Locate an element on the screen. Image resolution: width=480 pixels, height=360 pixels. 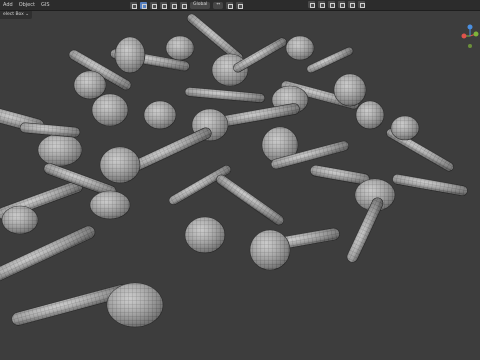
axis-neg-y-icon is located at coordinates (470, 46).